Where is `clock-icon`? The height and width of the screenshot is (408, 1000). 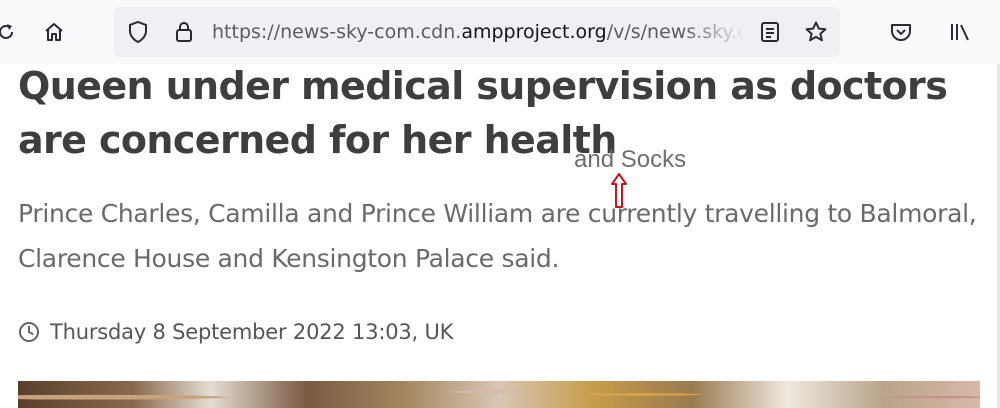 clock-icon is located at coordinates (29, 332).